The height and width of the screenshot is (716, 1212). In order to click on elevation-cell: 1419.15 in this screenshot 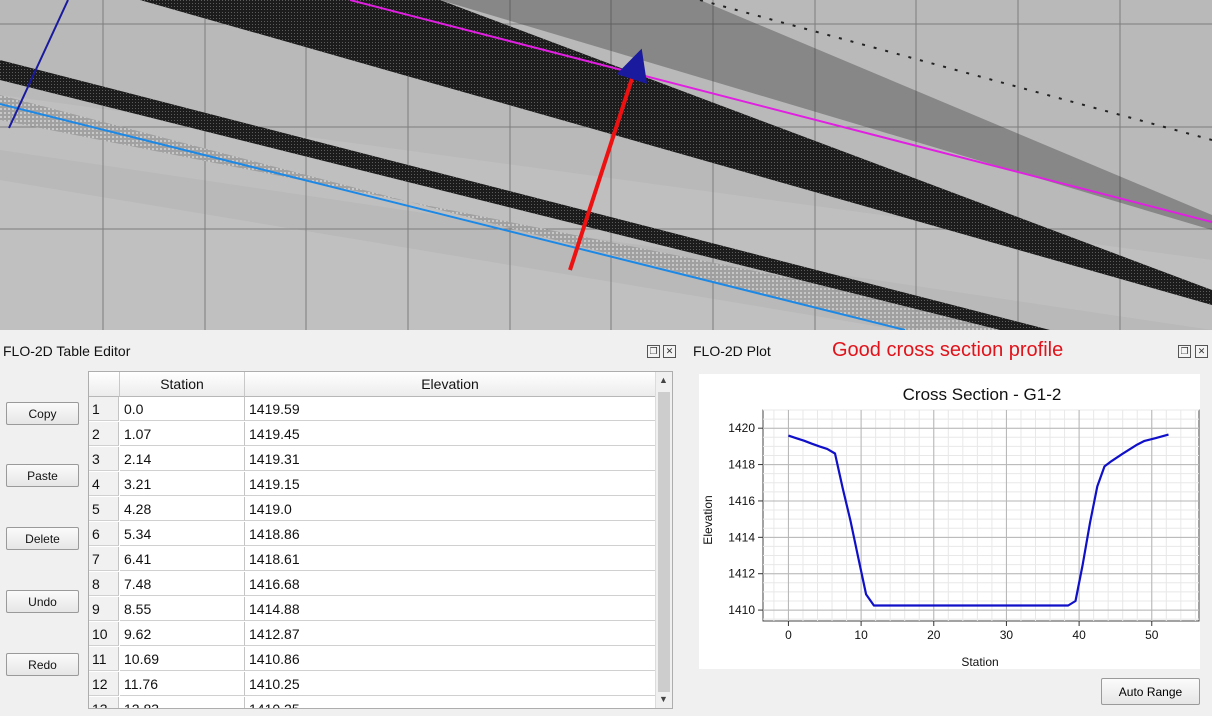, I will do `click(450, 484)`.